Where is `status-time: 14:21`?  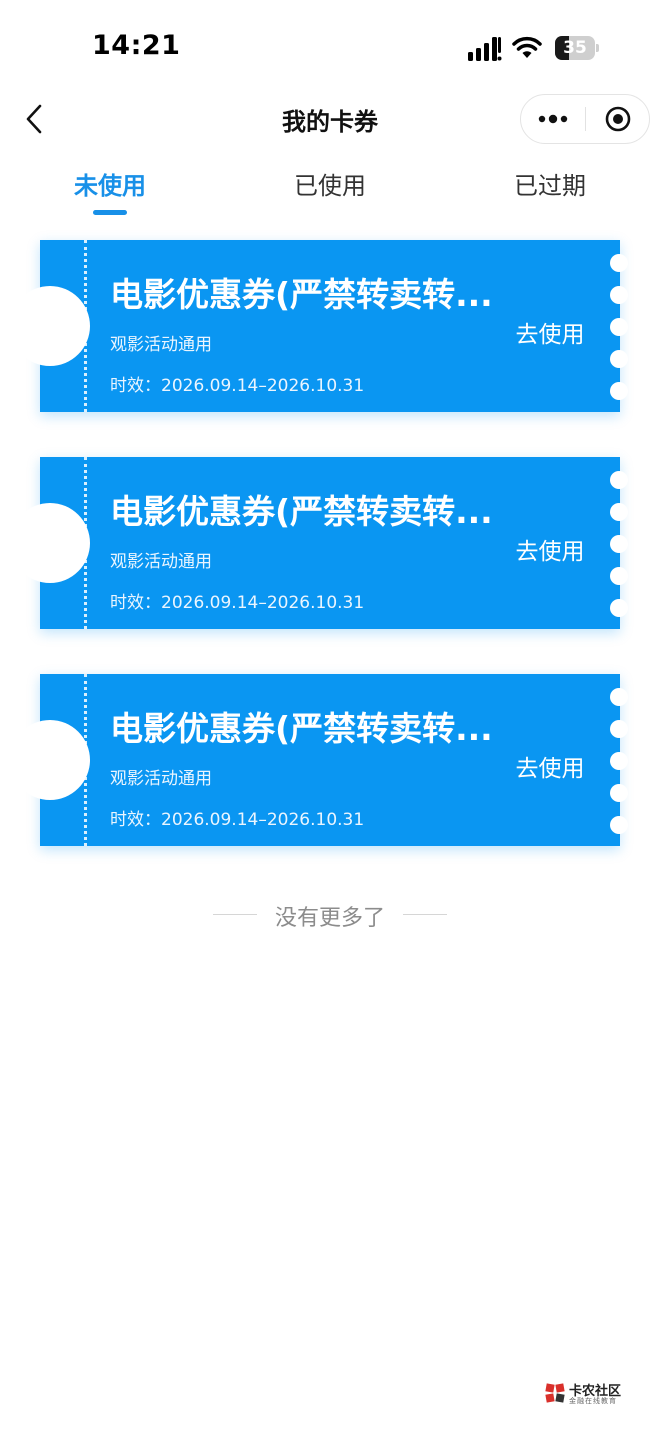
status-time: 14:21 is located at coordinates (136, 45).